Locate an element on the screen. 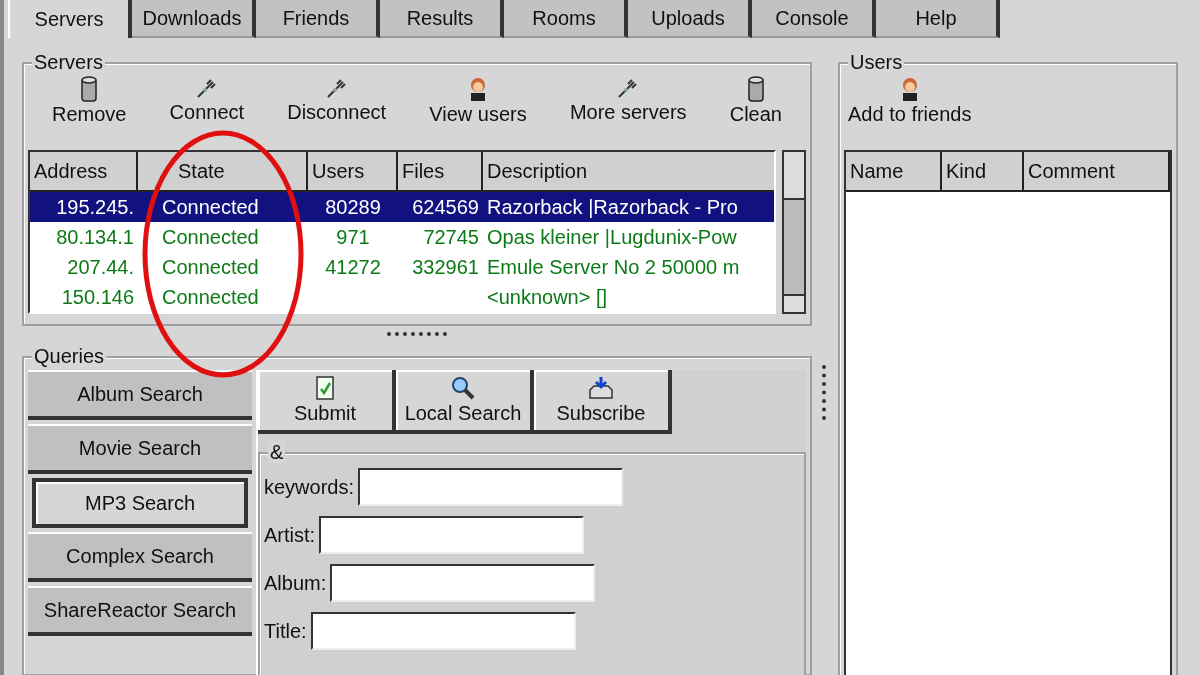 The width and height of the screenshot is (1200, 675). table-row: 80.134.1 Connected 971 72745 Opas kleiner |Lugdunix-Pow is located at coordinates (402, 237).